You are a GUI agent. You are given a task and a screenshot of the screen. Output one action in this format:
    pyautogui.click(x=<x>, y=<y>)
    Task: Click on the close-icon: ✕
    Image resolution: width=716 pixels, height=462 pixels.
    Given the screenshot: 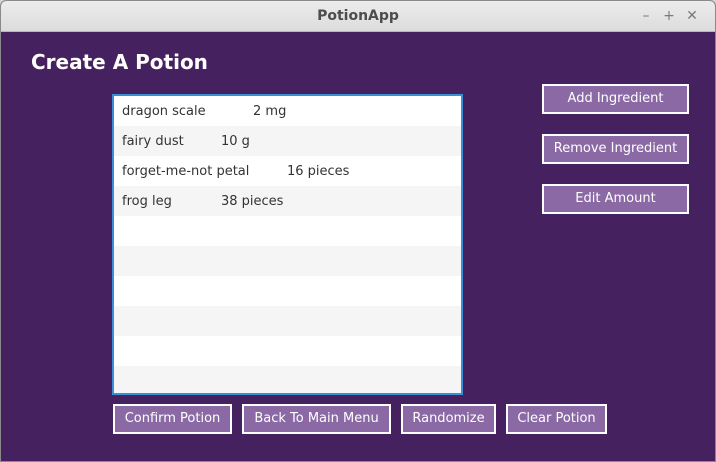 What is the action you would take?
    pyautogui.click(x=692, y=16)
    